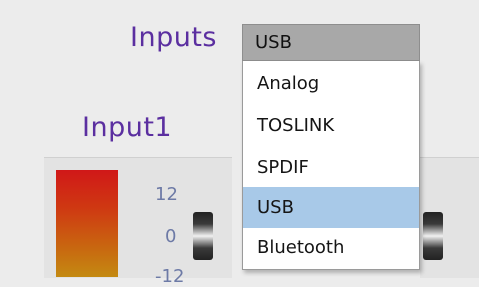 Image resolution: width=479 pixels, height=287 pixels. Describe the element at coordinates (173, 37) in the screenshot. I see `inputs-label: Inputs` at that location.